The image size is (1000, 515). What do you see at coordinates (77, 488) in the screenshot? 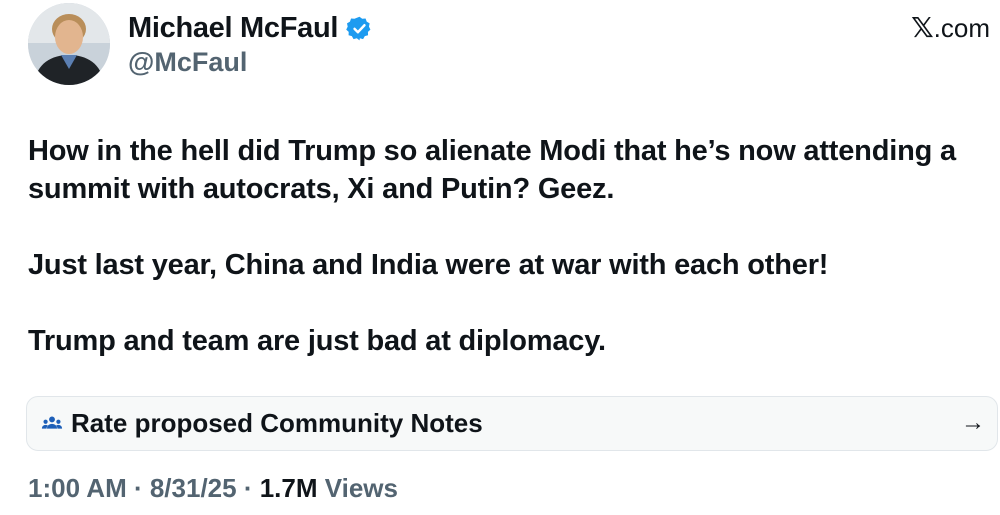
I see `tweet-time: 1:00 AM` at bounding box center [77, 488].